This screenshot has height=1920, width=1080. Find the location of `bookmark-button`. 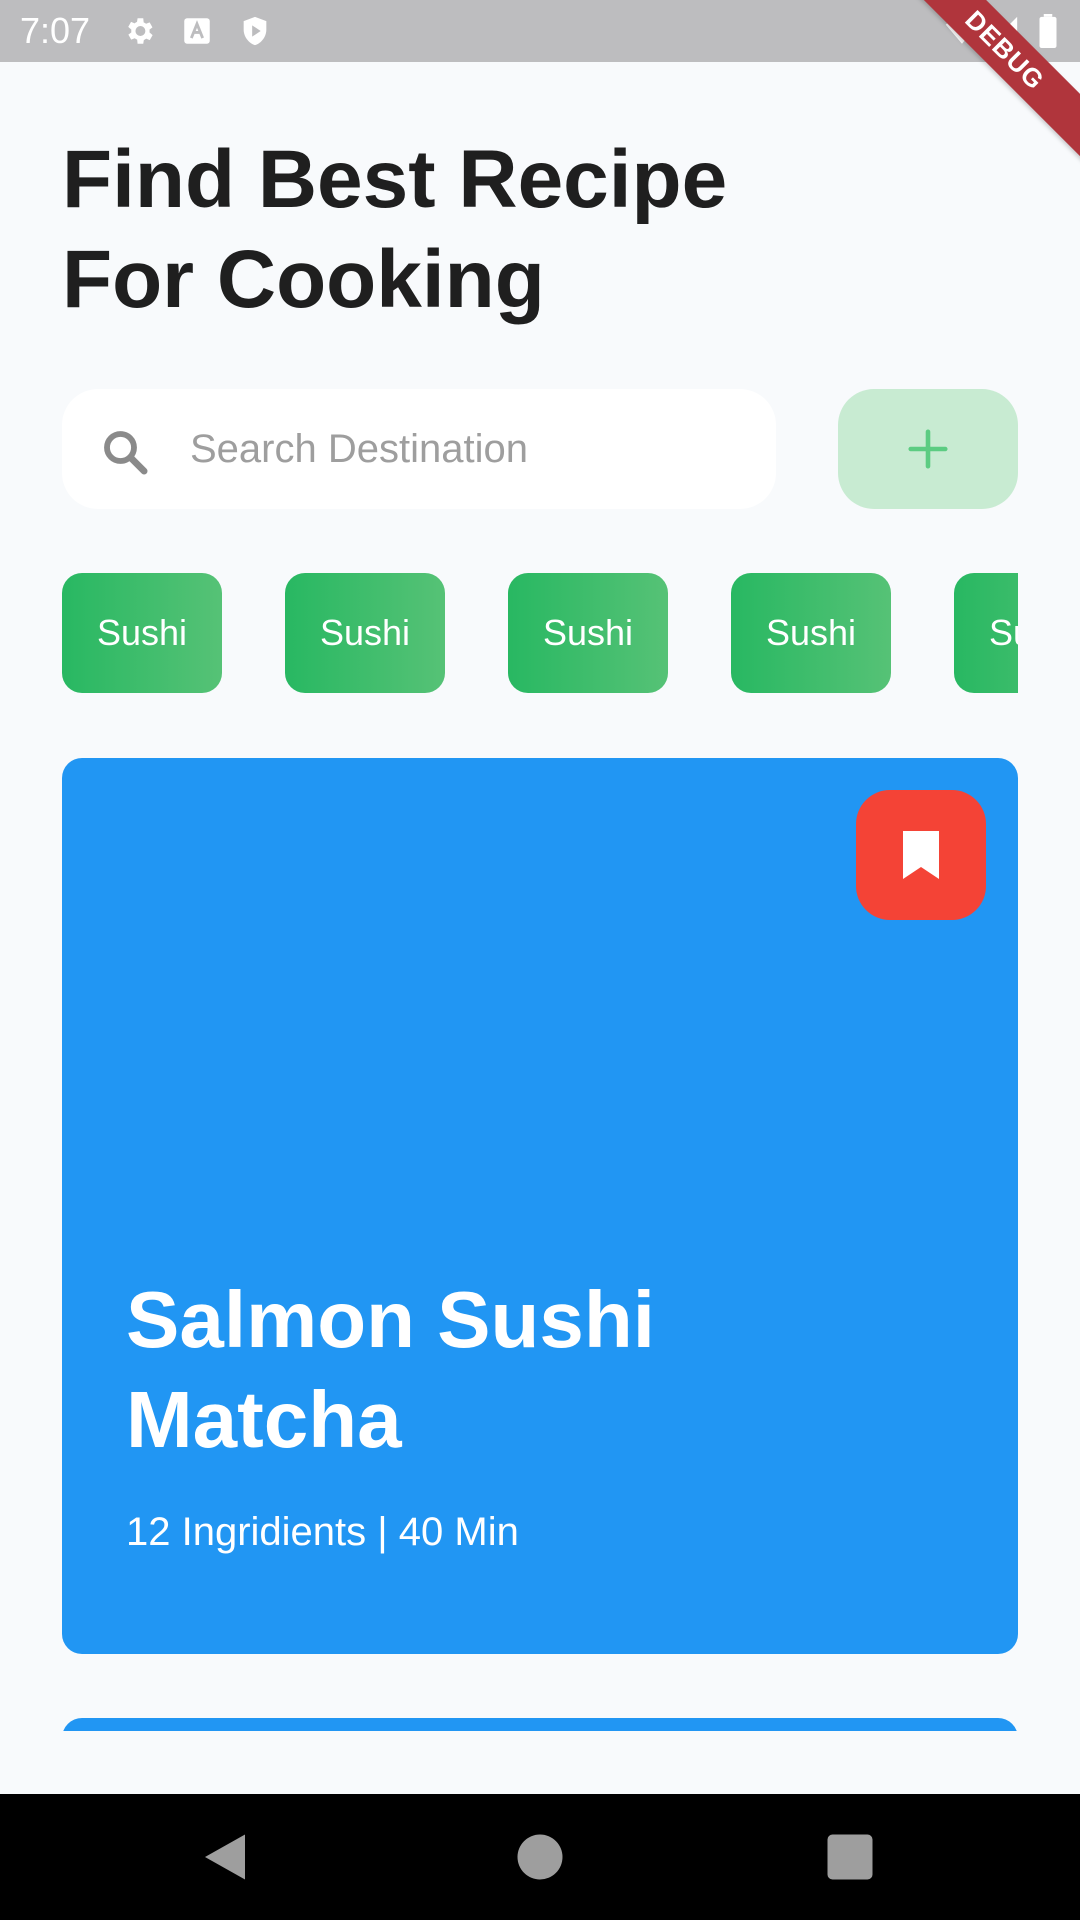

bookmark-button is located at coordinates (921, 855).